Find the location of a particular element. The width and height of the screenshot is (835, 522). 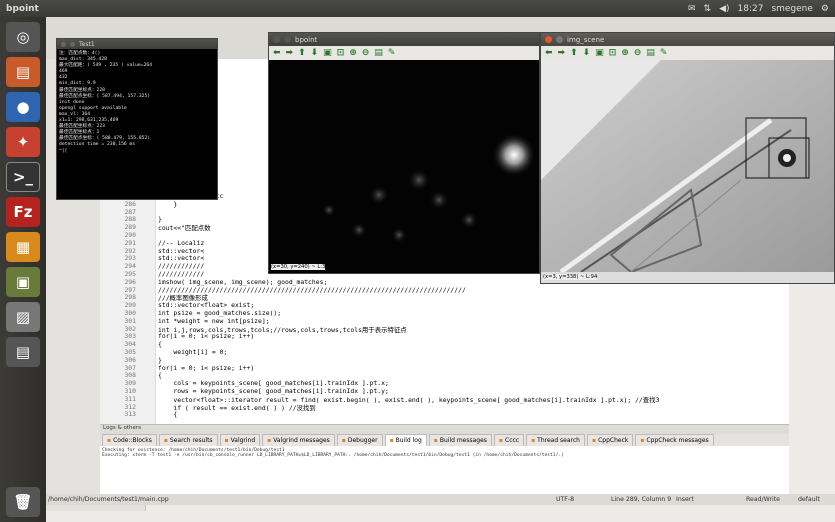

code-text: std::vector<float> exist; is located at coordinates (206, 305).